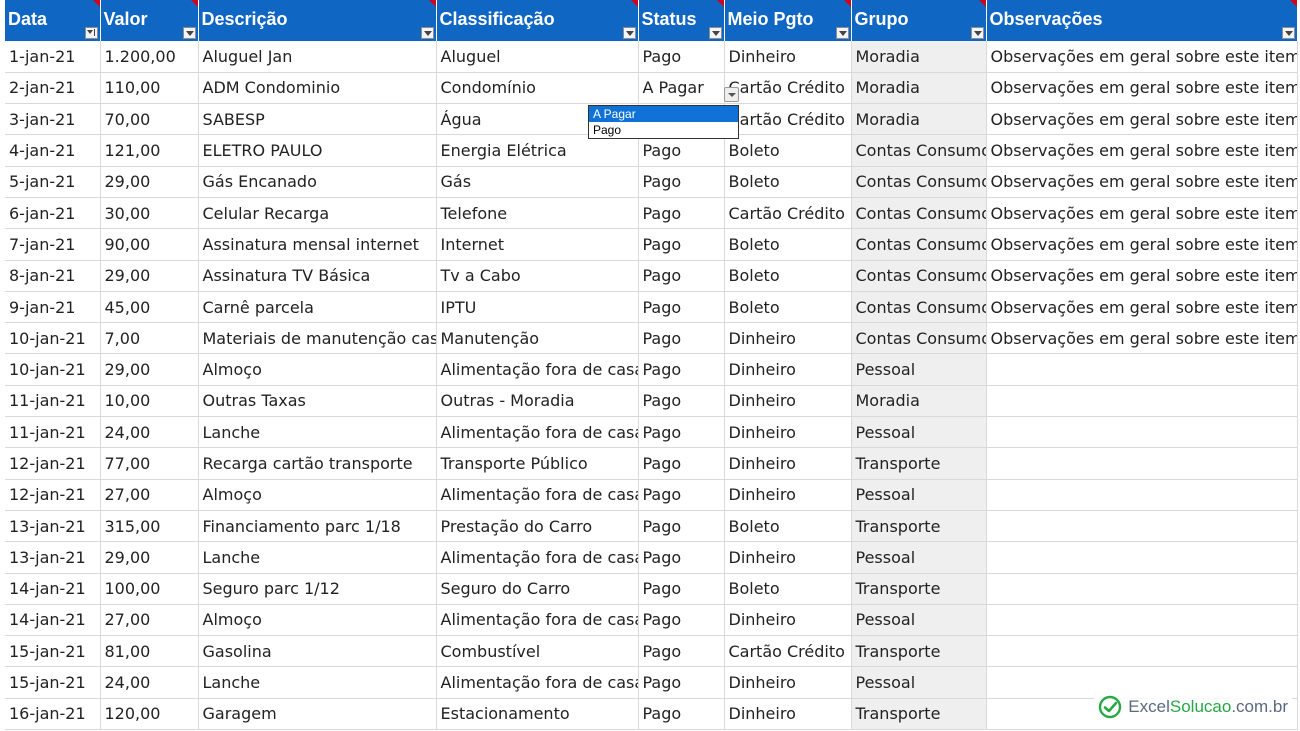 This screenshot has width=1300, height=731. I want to click on cell-data: 14-jan-21, so click(53, 620).